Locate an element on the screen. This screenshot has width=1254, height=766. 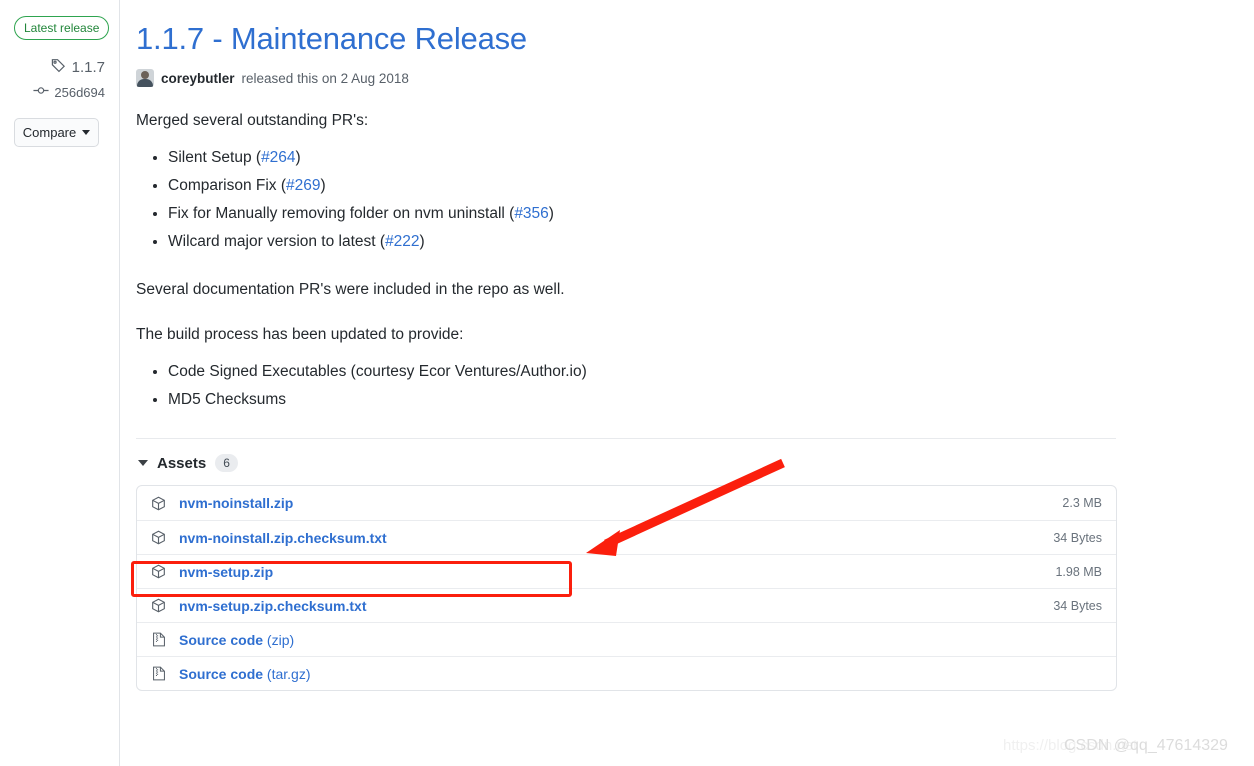
asset-name-link: Source code (zip) is located at coordinates (640, 640).